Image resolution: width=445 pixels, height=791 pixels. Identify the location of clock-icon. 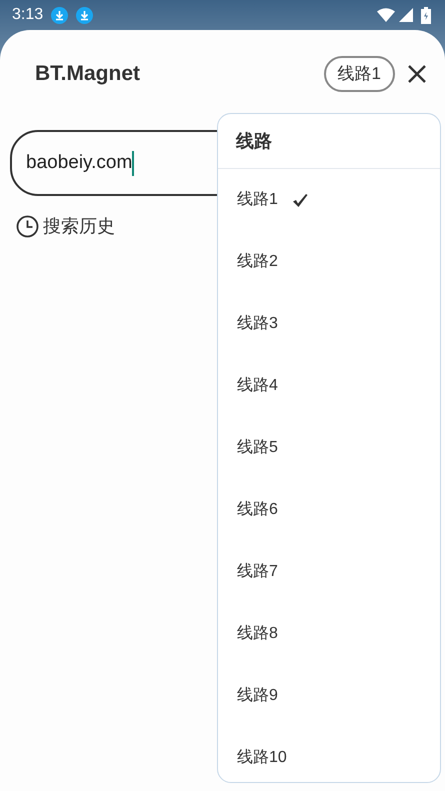
(27, 226).